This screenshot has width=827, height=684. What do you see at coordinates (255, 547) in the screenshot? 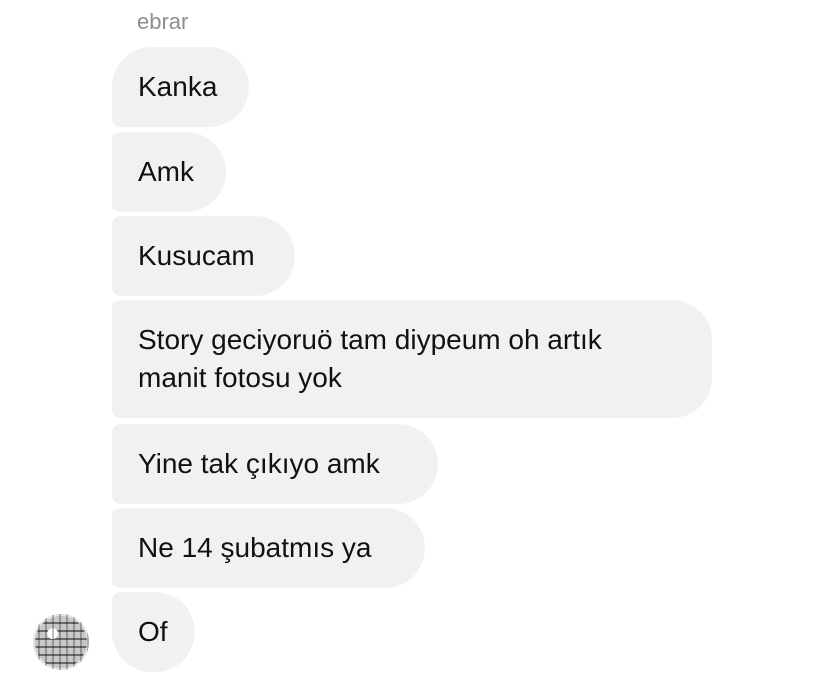
I see `message-text: Ne 14 şubatmıs ya` at bounding box center [255, 547].